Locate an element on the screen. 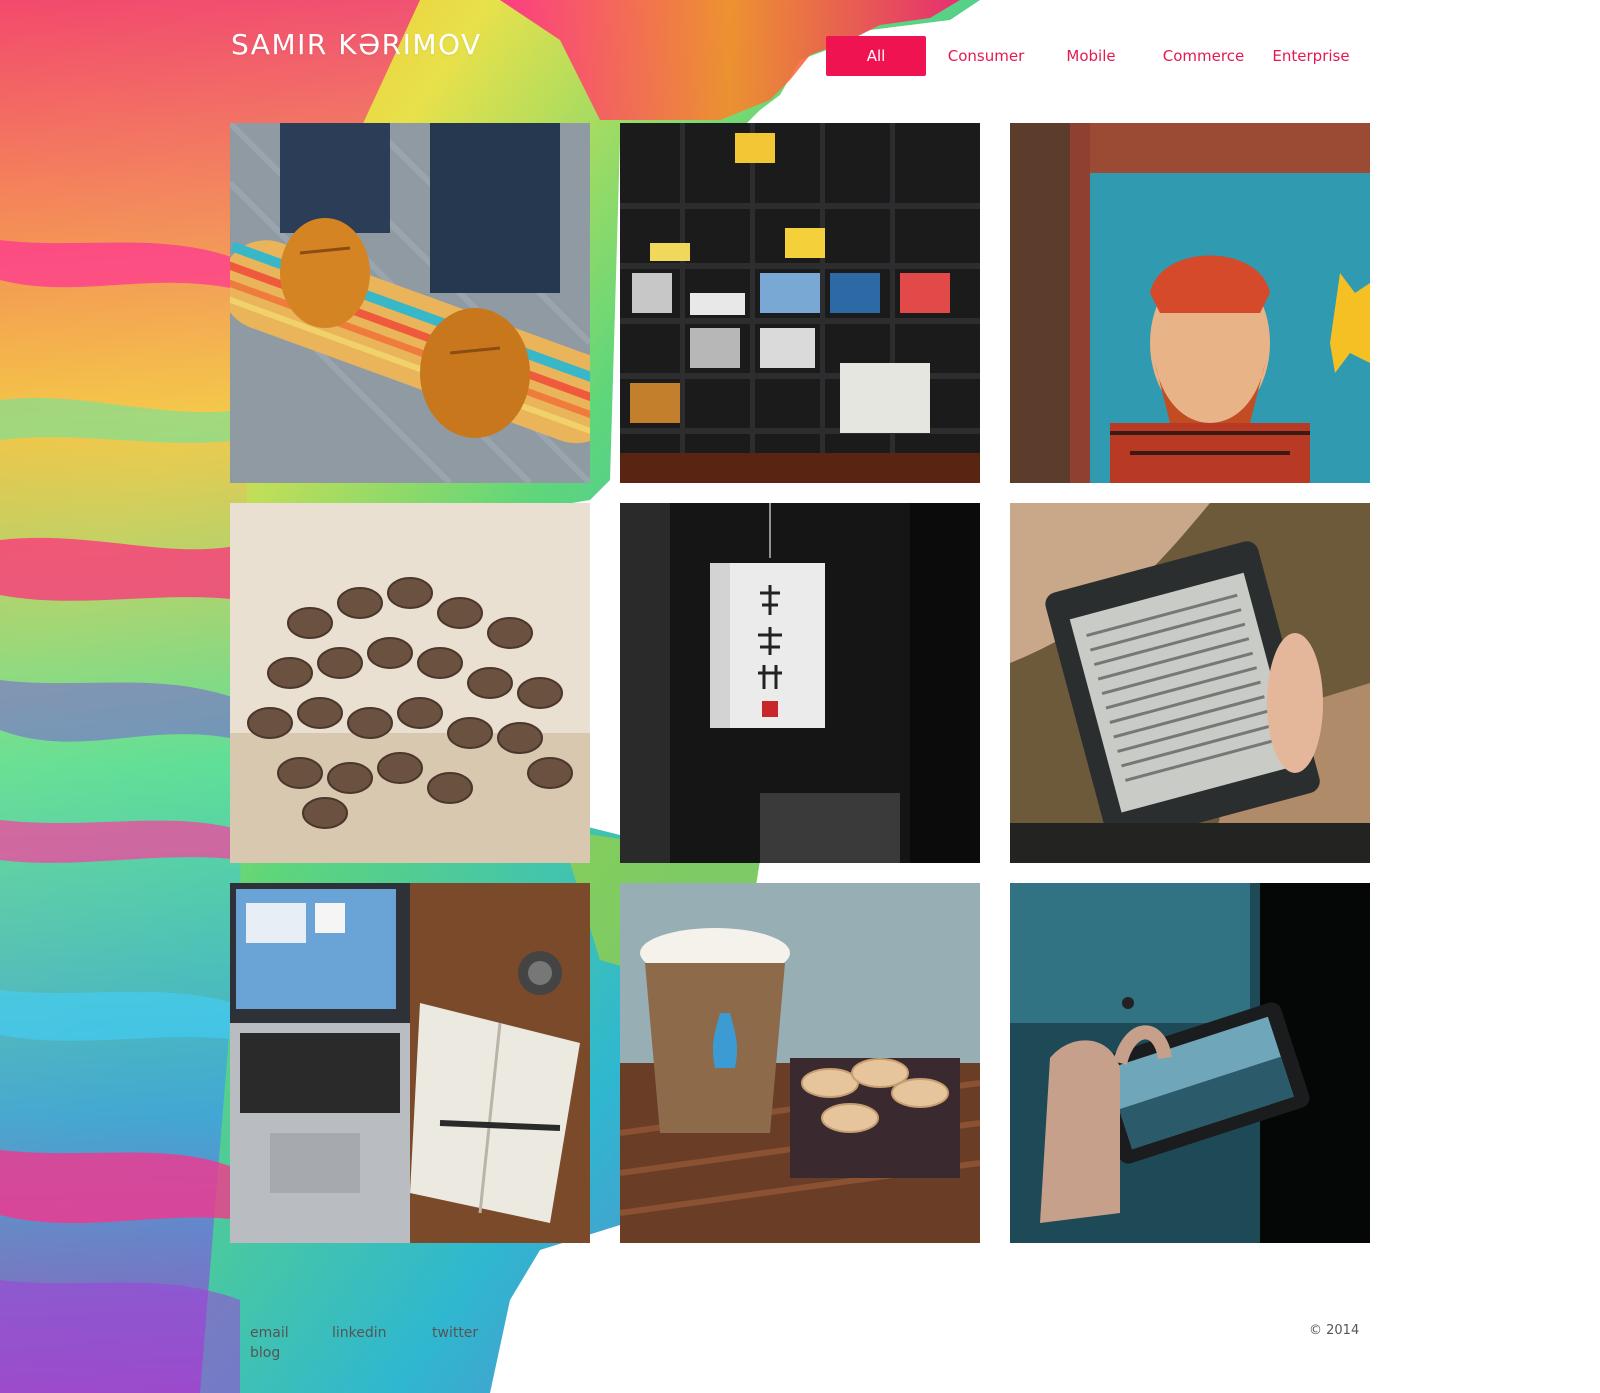  portfolio-item-lantern is located at coordinates (800, 683).